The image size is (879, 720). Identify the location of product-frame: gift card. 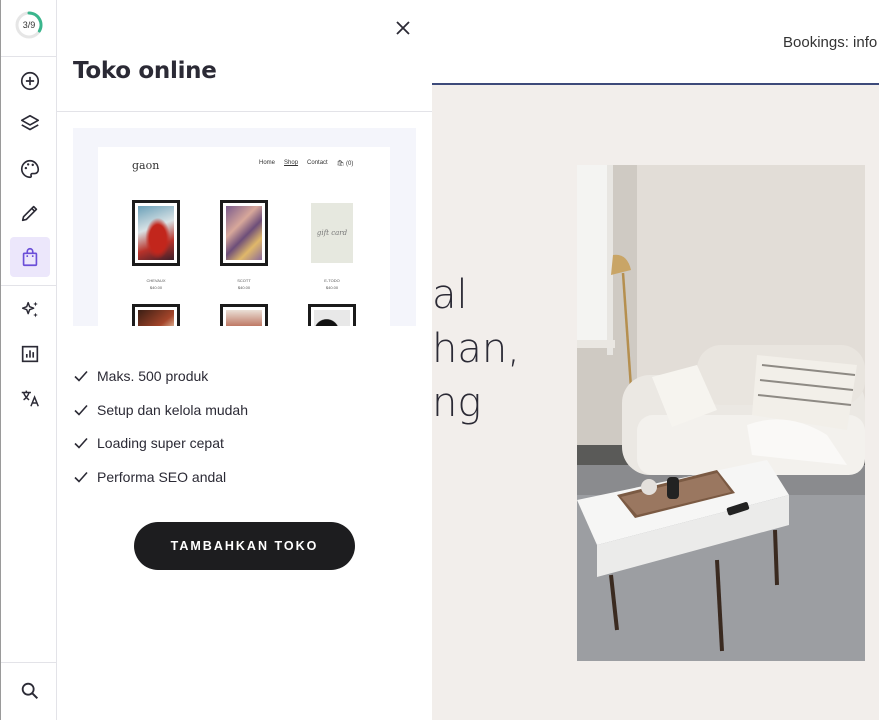
(332, 233).